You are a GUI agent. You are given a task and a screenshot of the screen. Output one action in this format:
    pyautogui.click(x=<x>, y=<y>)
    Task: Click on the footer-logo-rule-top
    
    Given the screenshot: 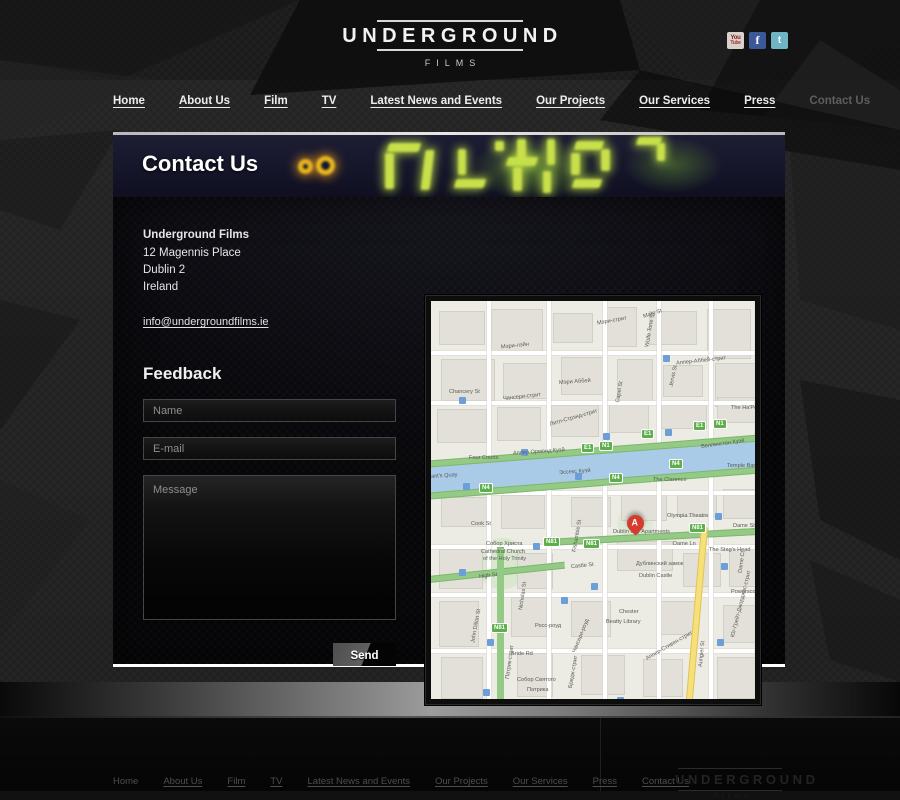 What is the action you would take?
    pyautogui.click(x=730, y=768)
    